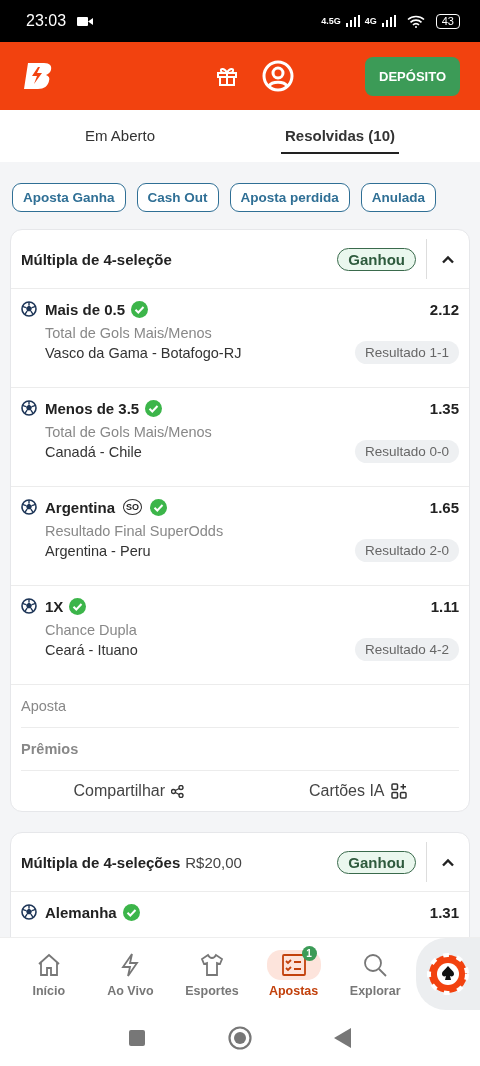 The width and height of the screenshot is (480, 1066). Describe the element at coordinates (91, 649) in the screenshot. I see `match-name: Ceará - Ituano` at that location.